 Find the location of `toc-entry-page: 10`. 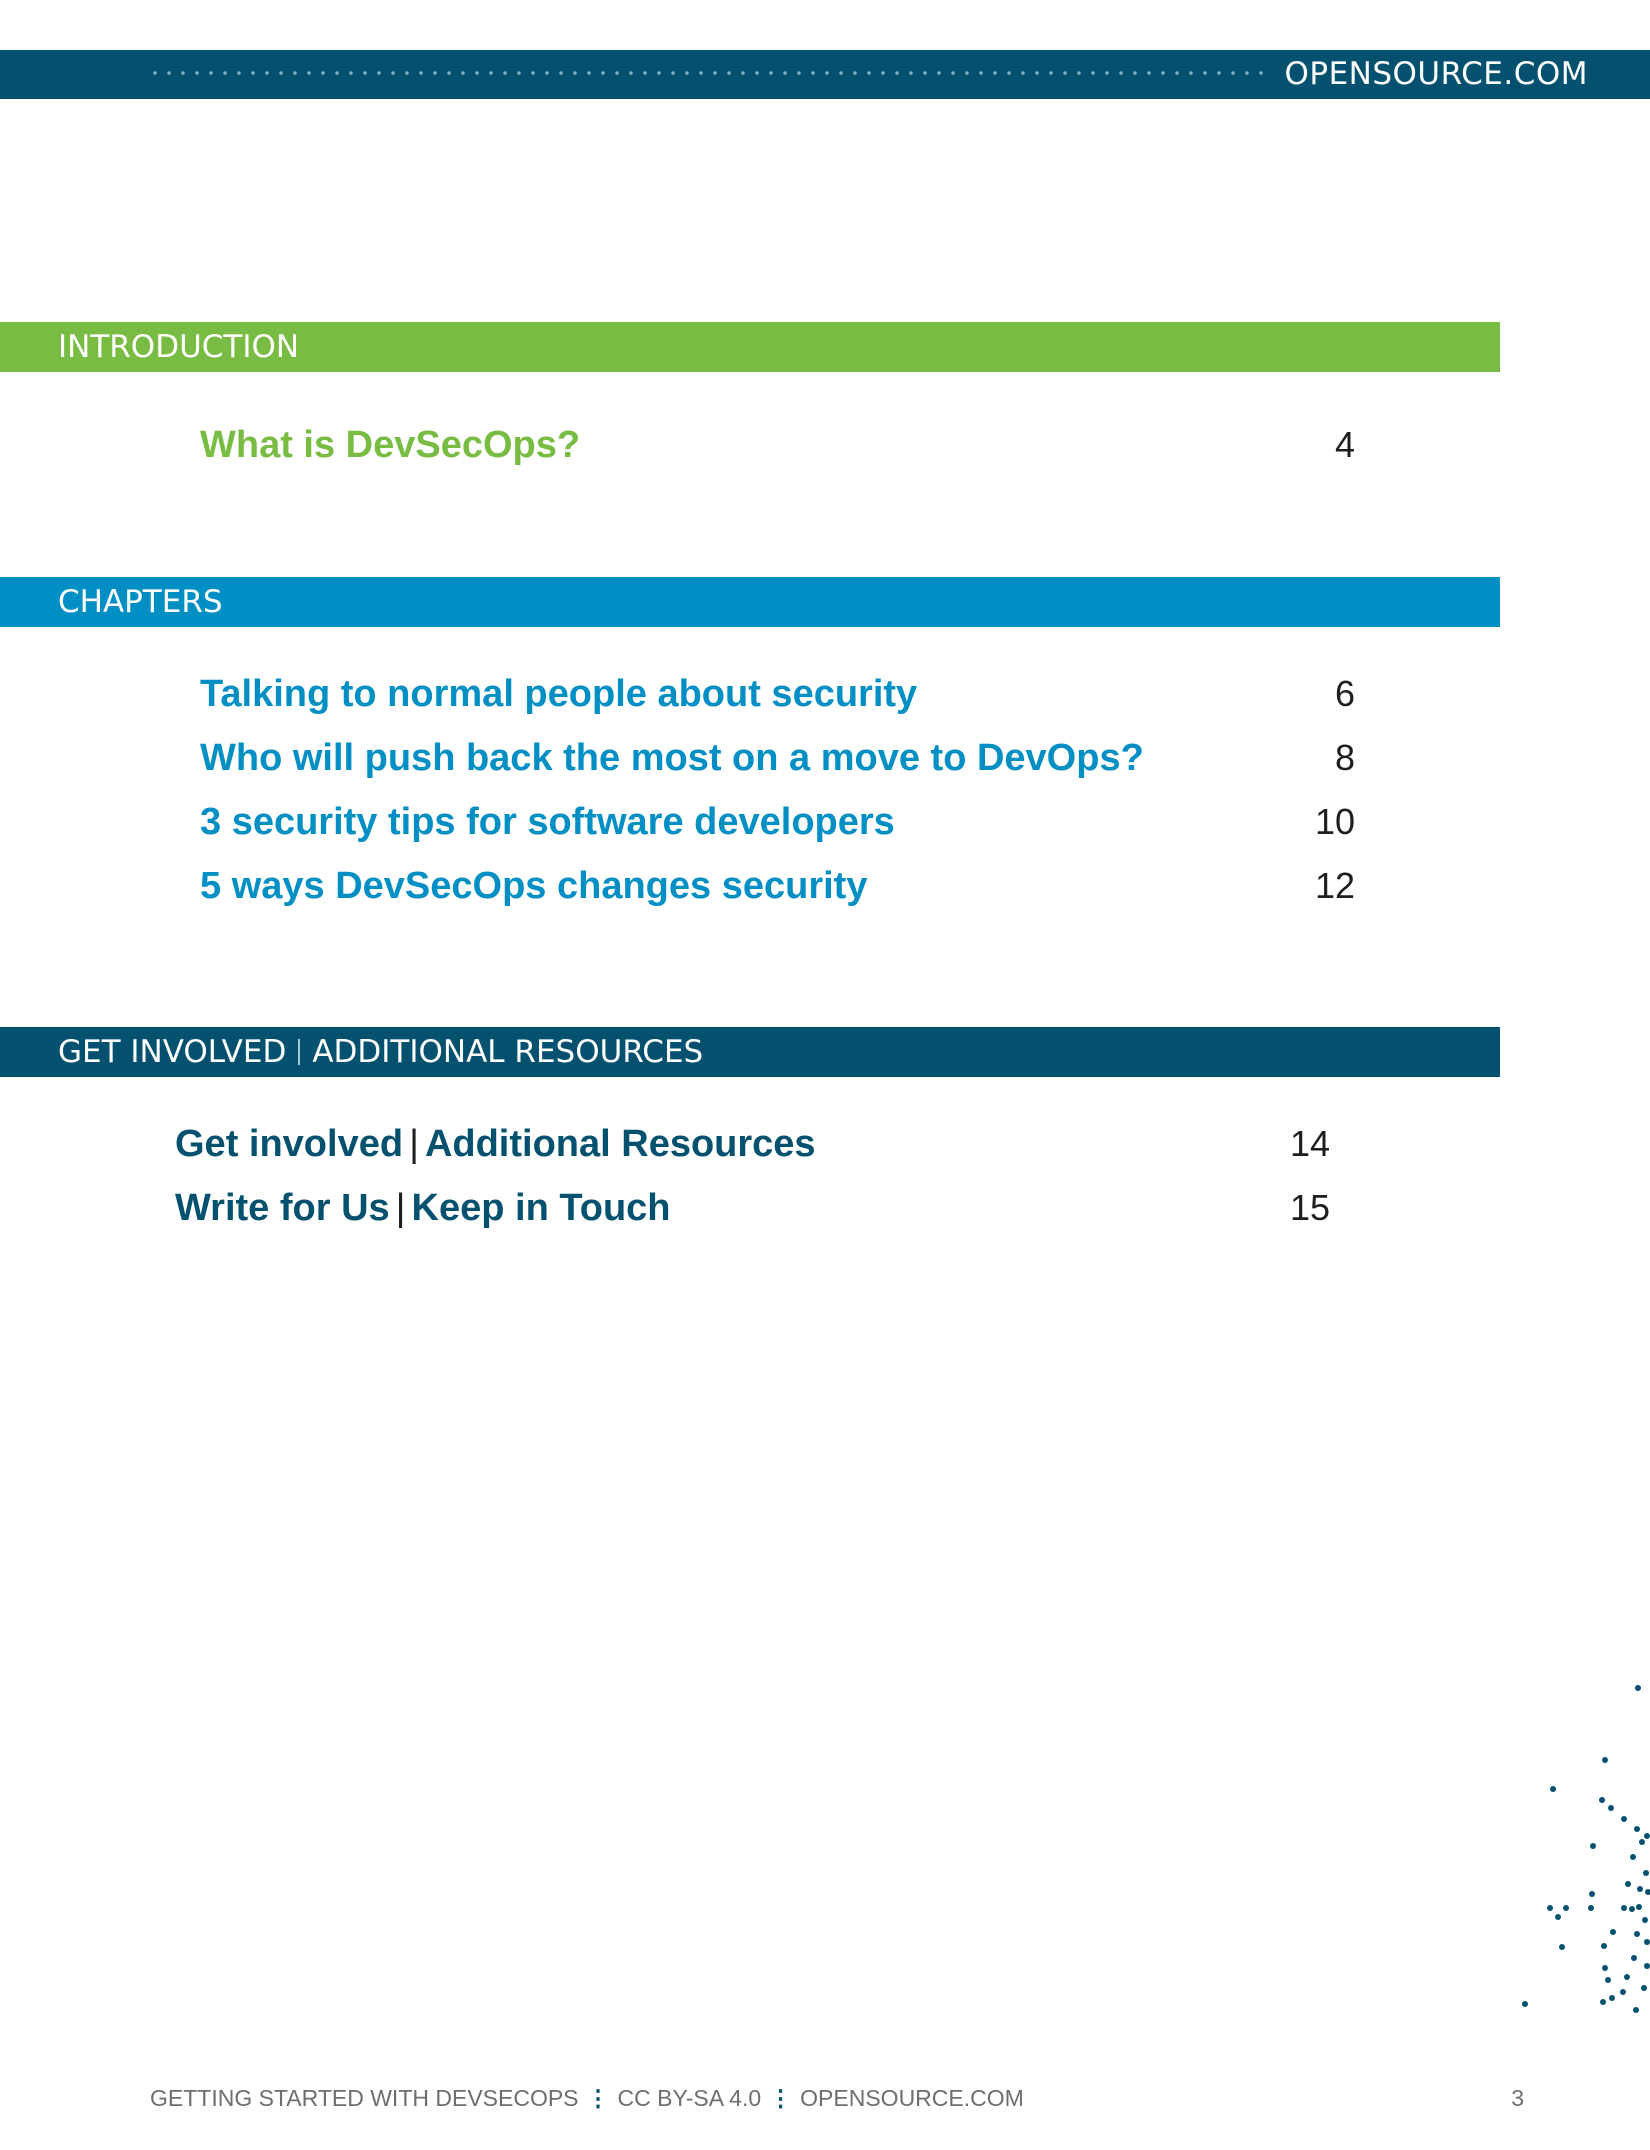

toc-entry-page: 10 is located at coordinates (1334, 821).